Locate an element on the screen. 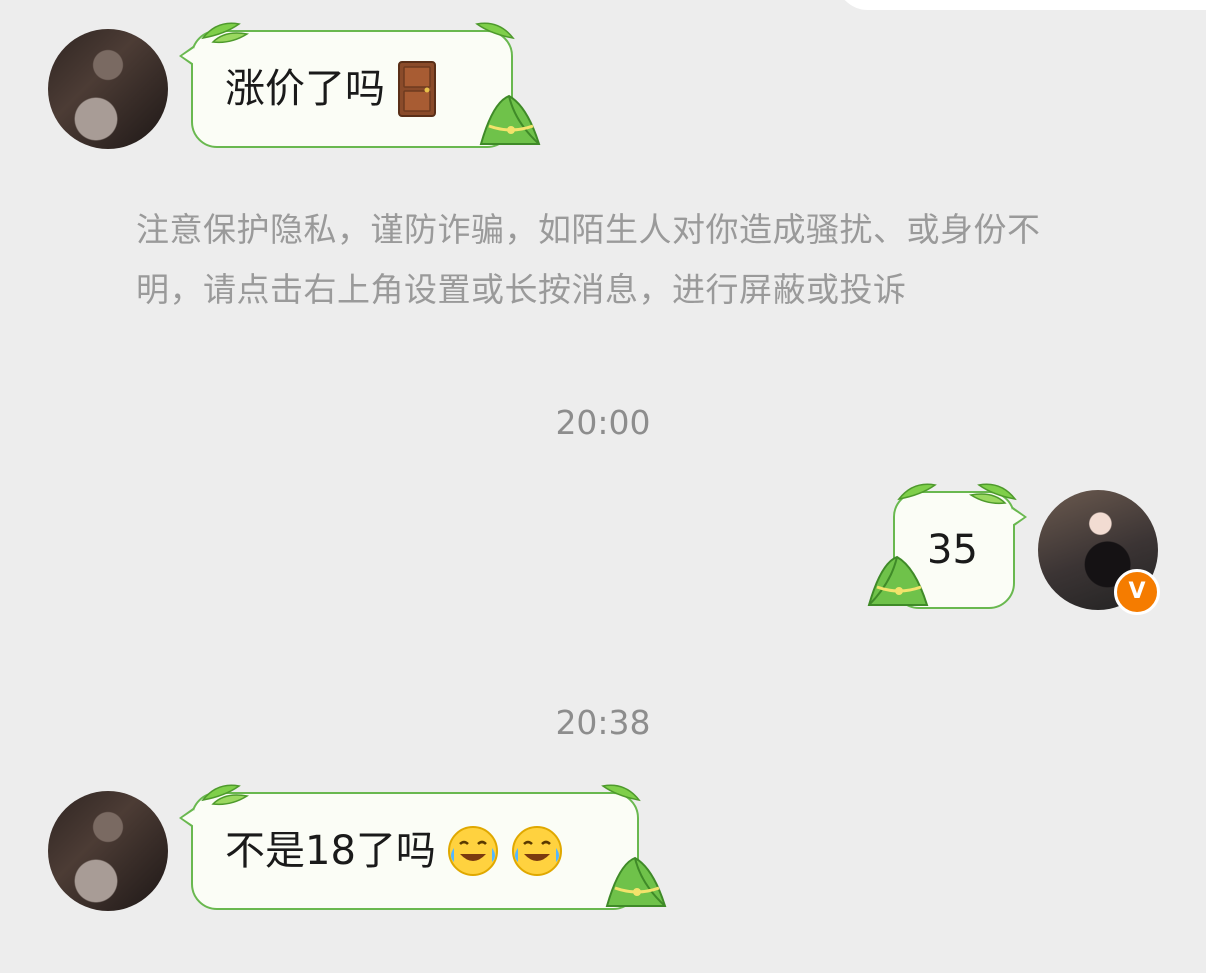 This screenshot has height=973, width=1206. door-icon is located at coordinates (417, 89).